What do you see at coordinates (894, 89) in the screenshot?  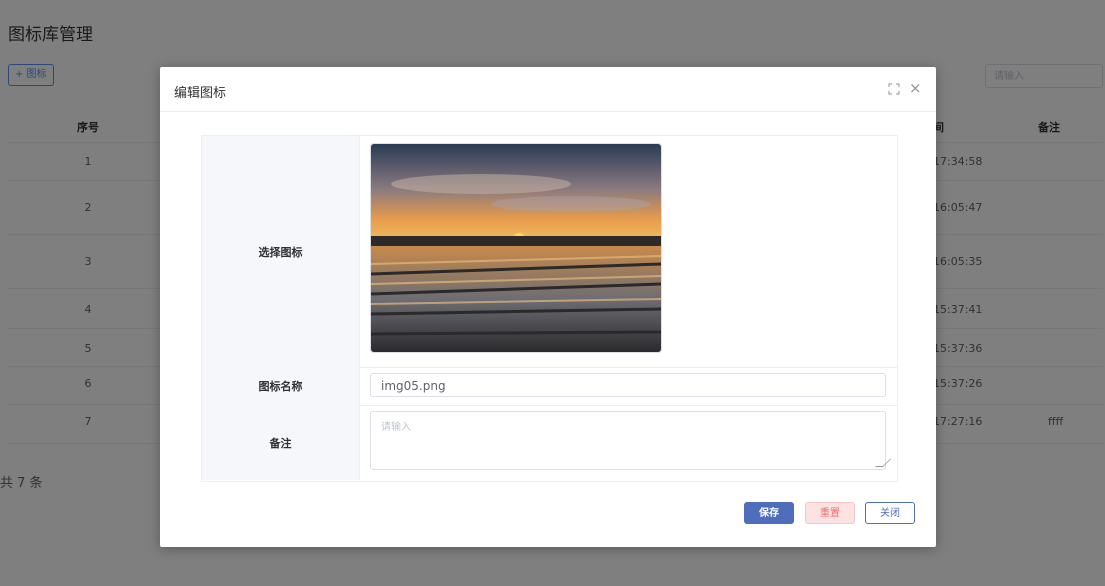 I see `fullscreen-icon` at bounding box center [894, 89].